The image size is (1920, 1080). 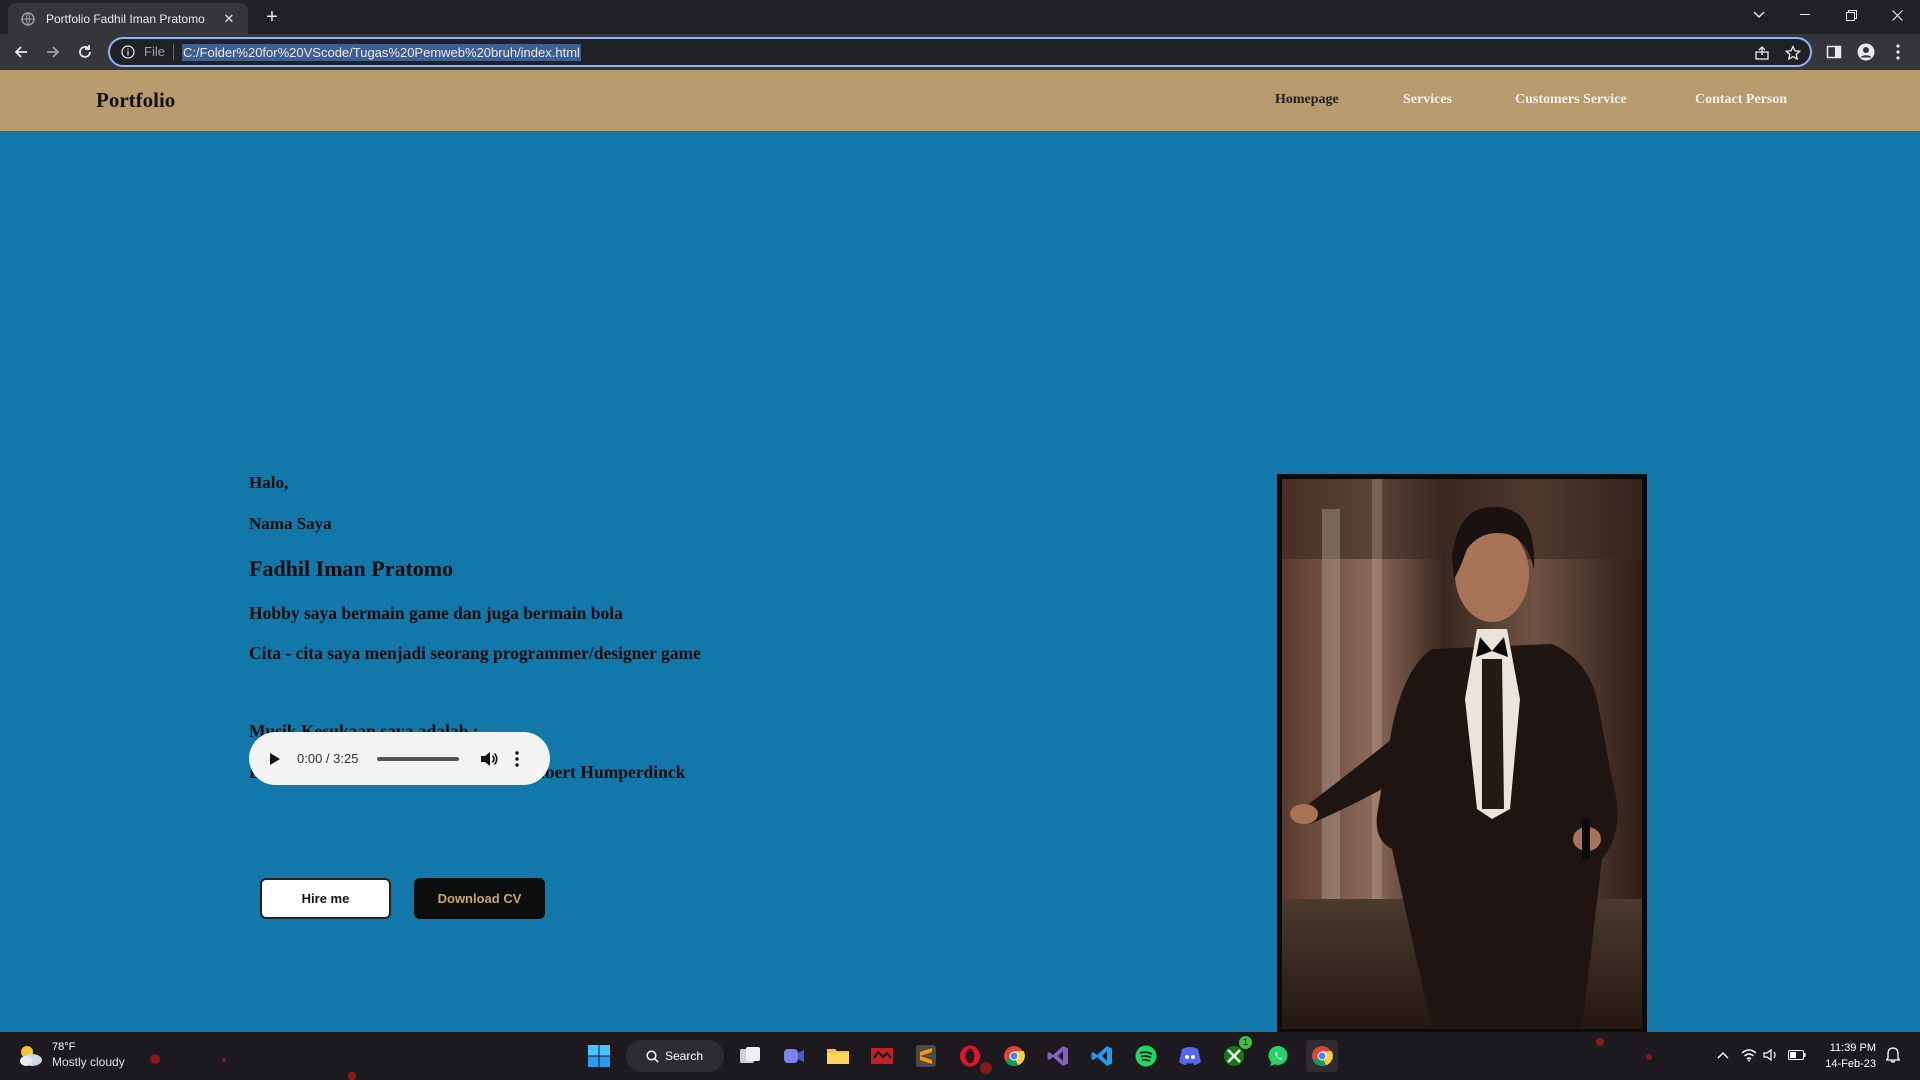 What do you see at coordinates (1797, 1055) in the screenshot?
I see `battery-icon` at bounding box center [1797, 1055].